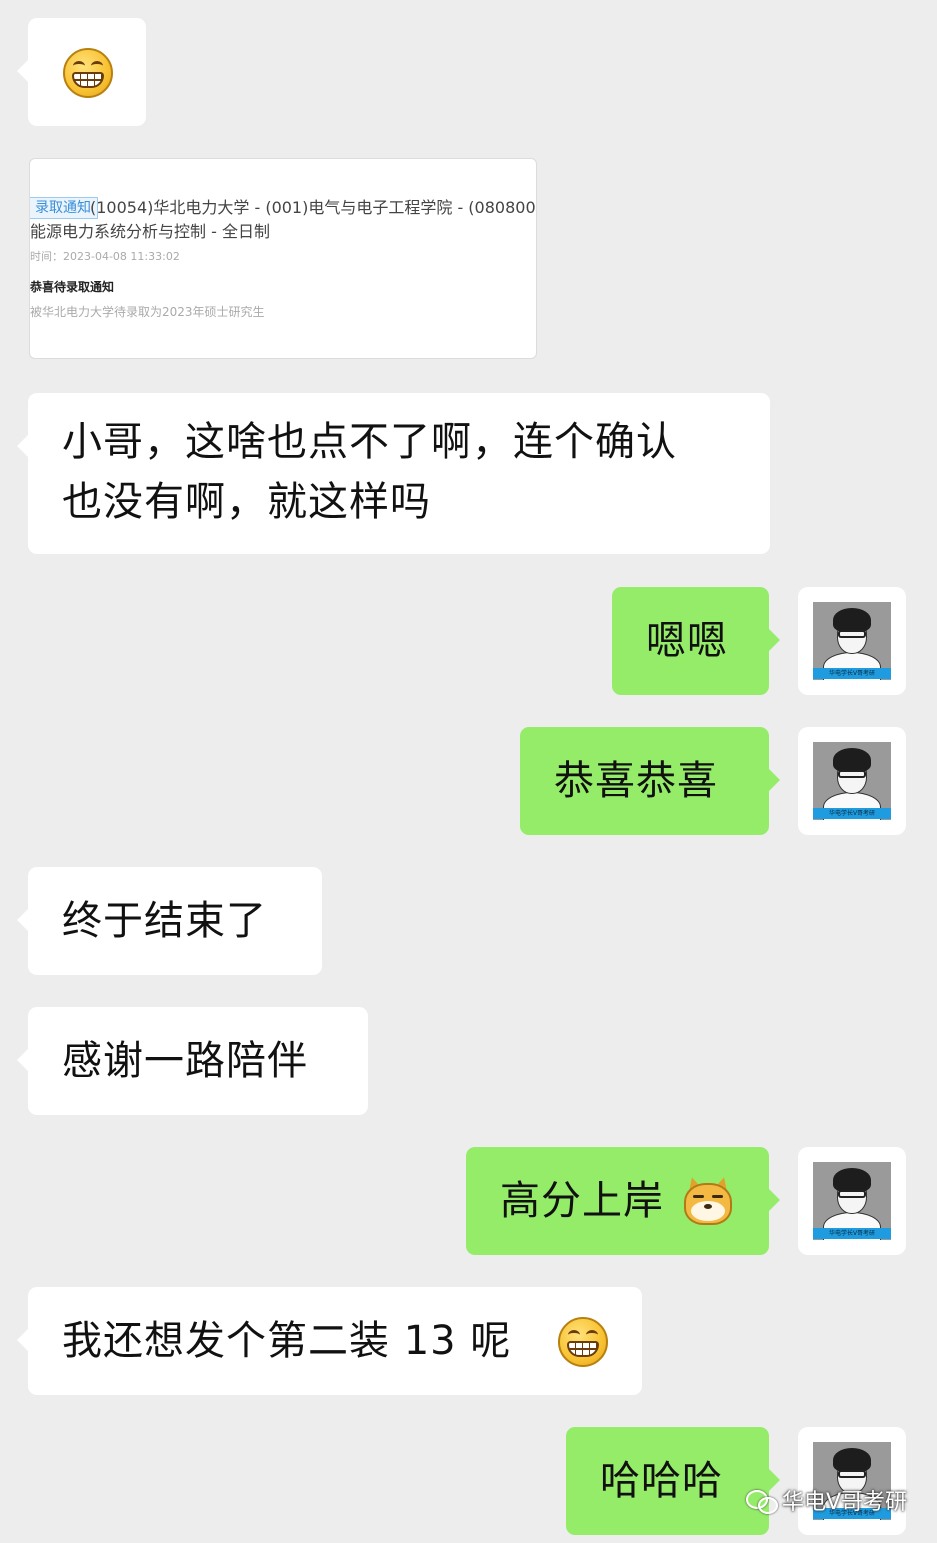  What do you see at coordinates (636, 781) in the screenshot?
I see `message-text: 恭喜恭喜` at bounding box center [636, 781].